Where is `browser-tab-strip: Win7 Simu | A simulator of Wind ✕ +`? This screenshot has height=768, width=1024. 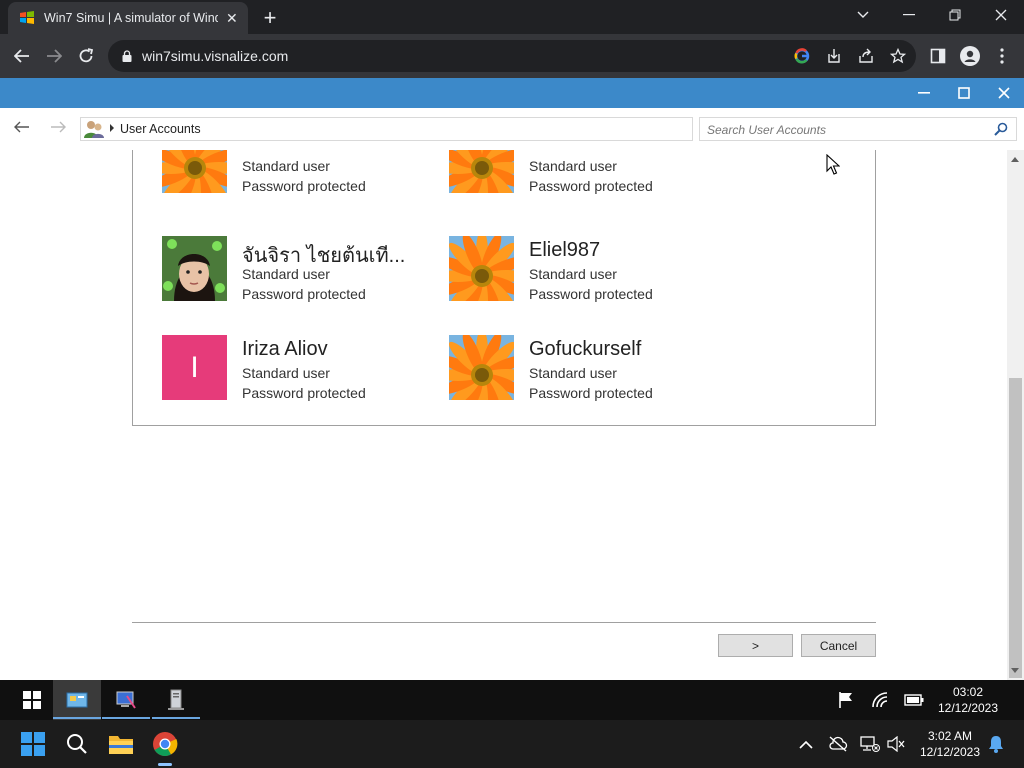
browser-tab-strip: Win7 Simu | A simulator of Wind ✕ + is located at coordinates (512, 17).